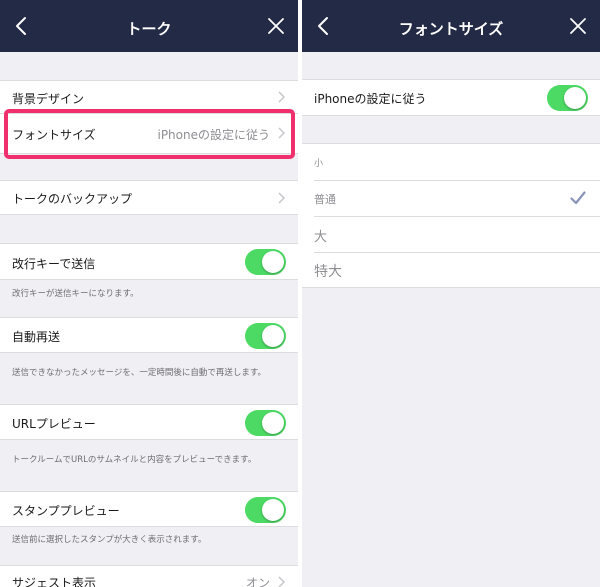 Image resolution: width=600 pixels, height=587 pixels. Describe the element at coordinates (48, 99) in the screenshot. I see `background-design-label: 背景デザイン` at that location.